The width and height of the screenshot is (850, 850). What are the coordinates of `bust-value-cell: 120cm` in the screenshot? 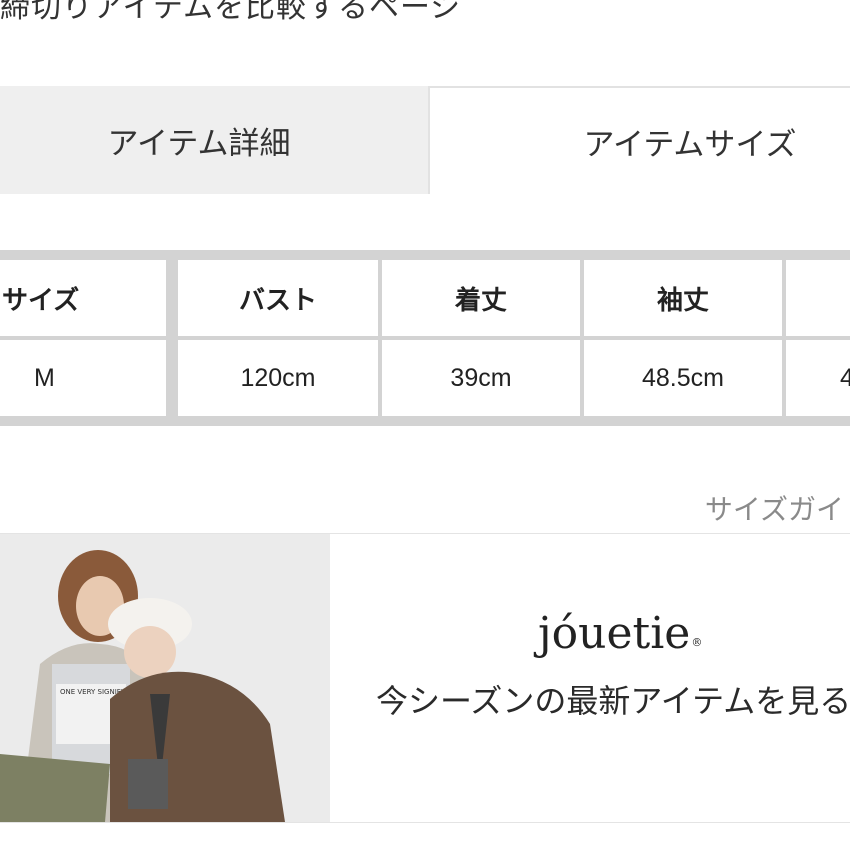 It's located at (278, 378).